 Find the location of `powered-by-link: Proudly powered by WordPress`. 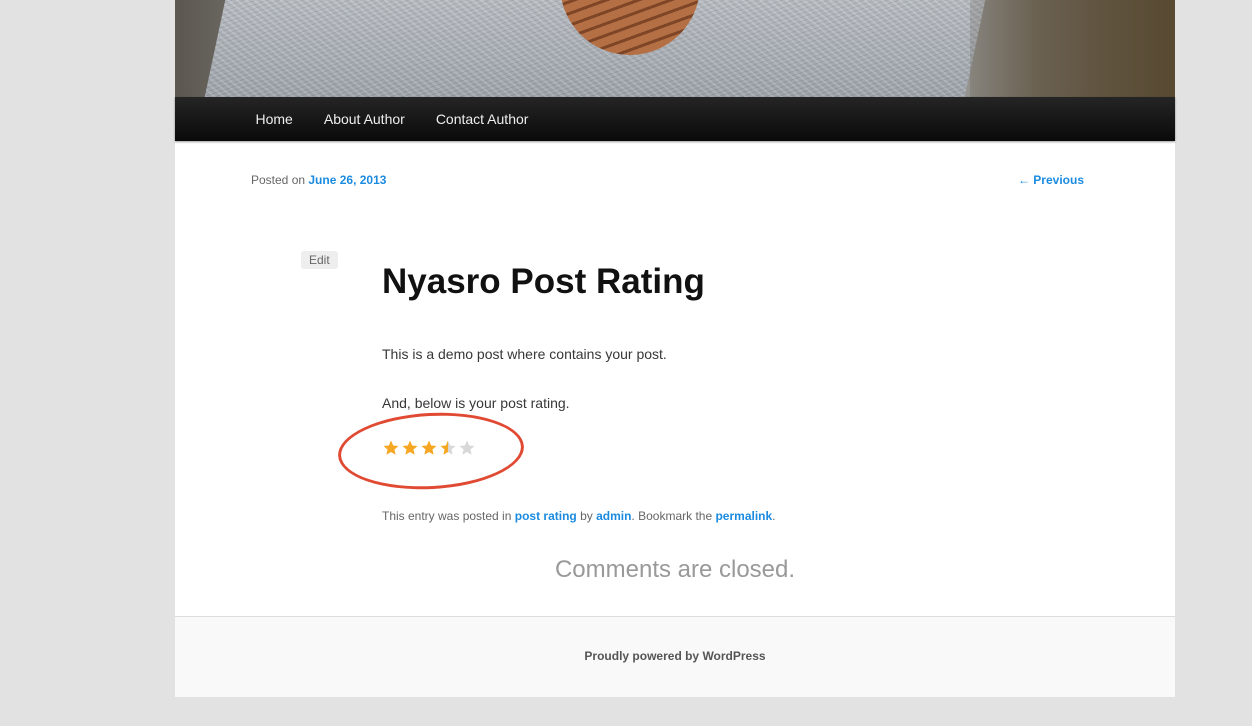

powered-by-link: Proudly powered by WordPress is located at coordinates (675, 656).